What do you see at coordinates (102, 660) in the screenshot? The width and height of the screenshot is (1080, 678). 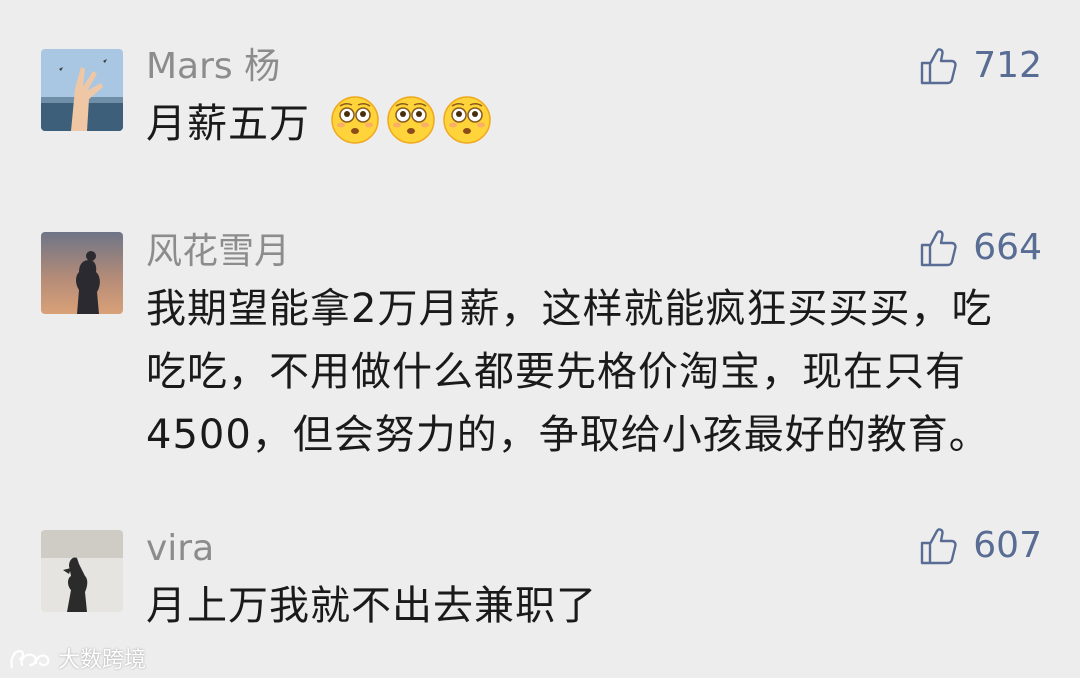 I see `watermark-text: 大数跨境` at bounding box center [102, 660].